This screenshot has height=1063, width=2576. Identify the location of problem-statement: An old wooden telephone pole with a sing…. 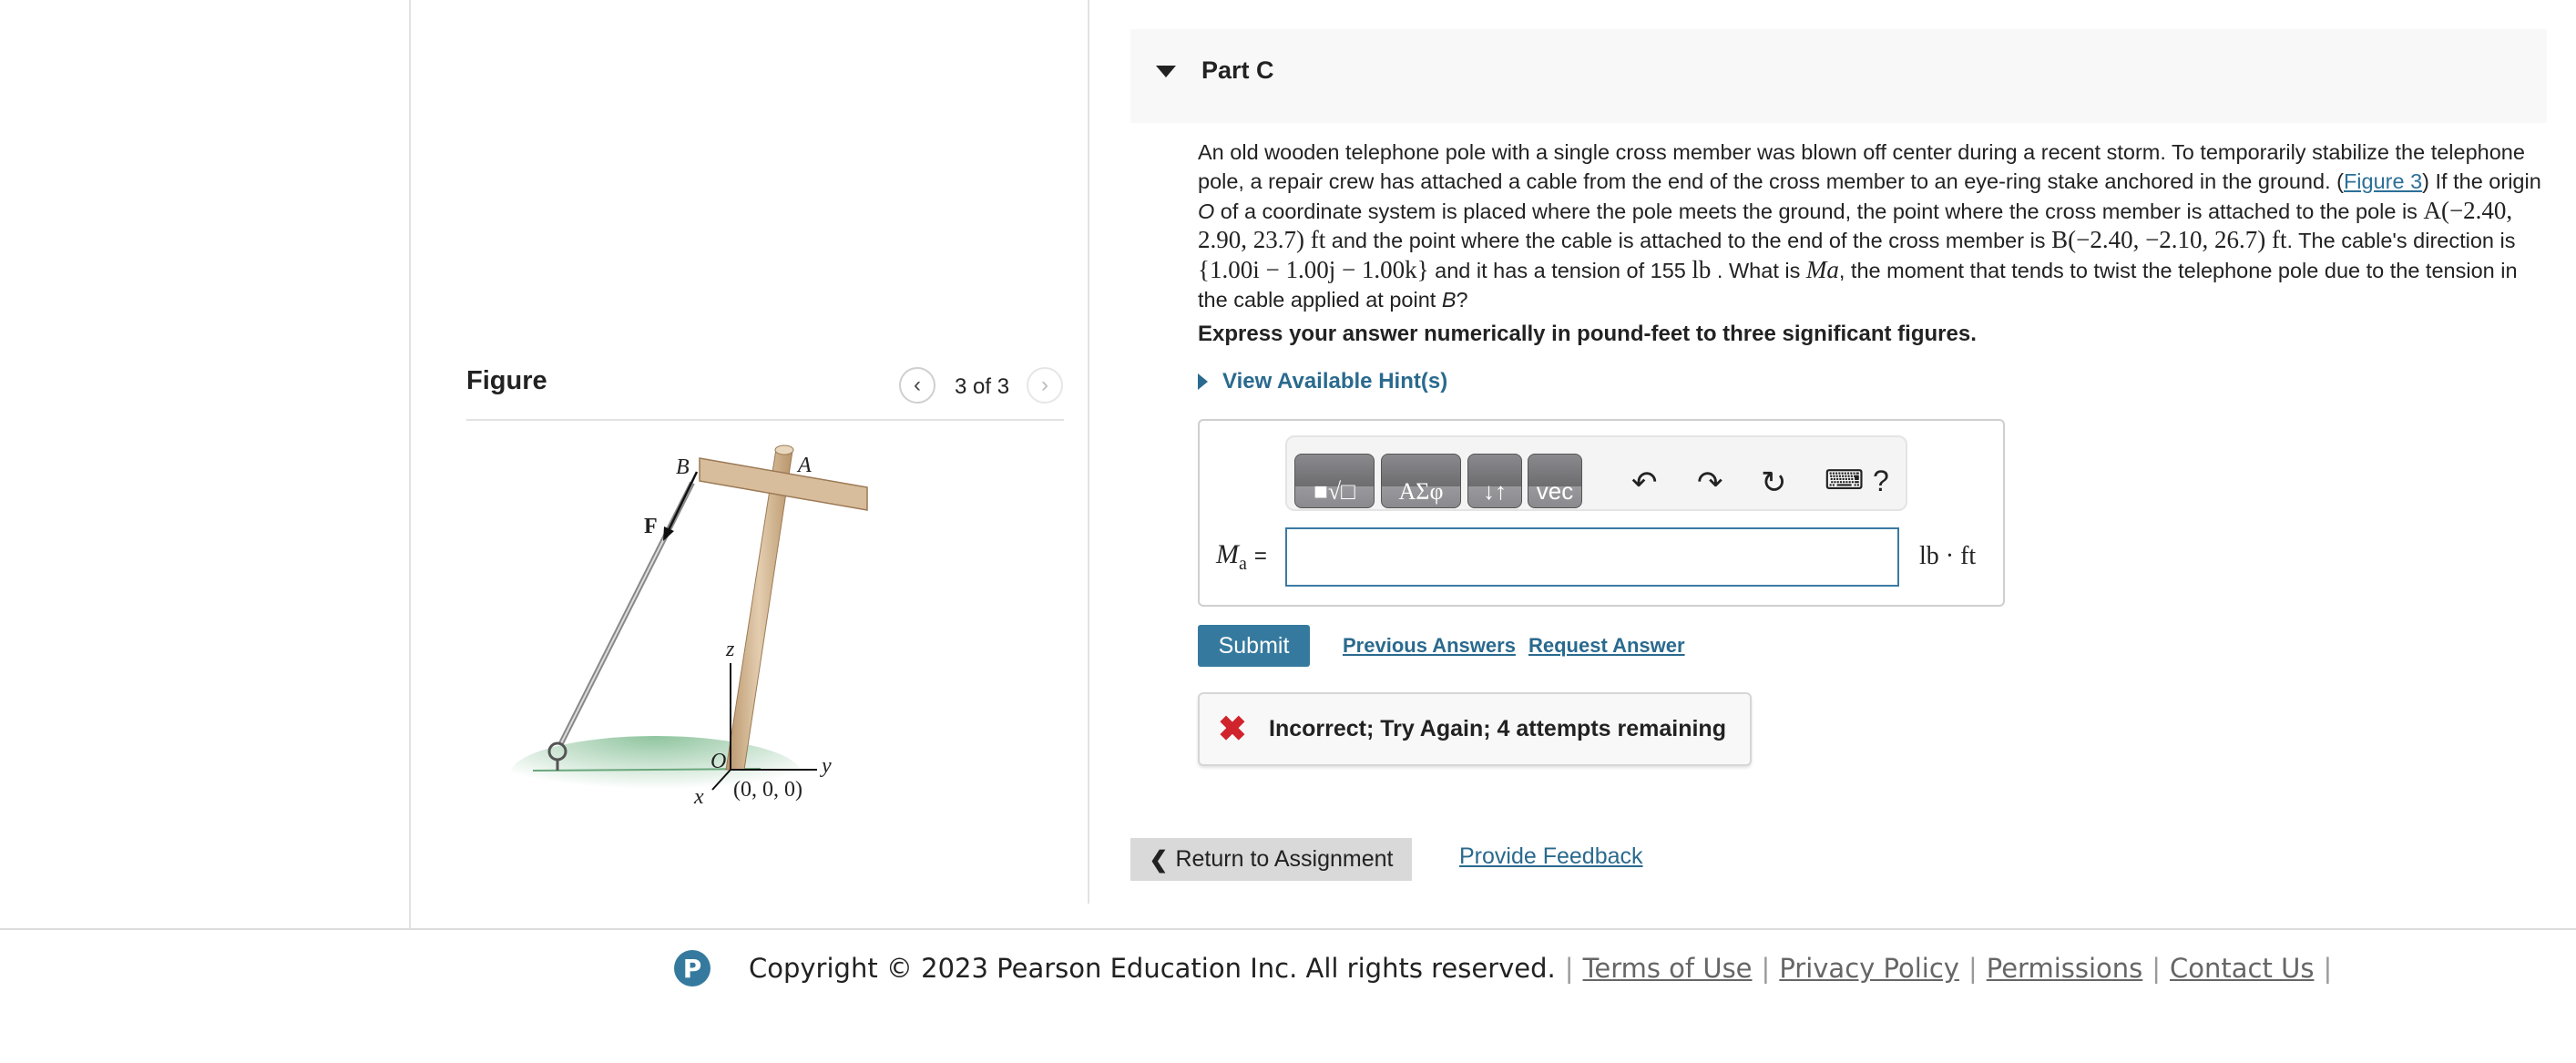
(1870, 226).